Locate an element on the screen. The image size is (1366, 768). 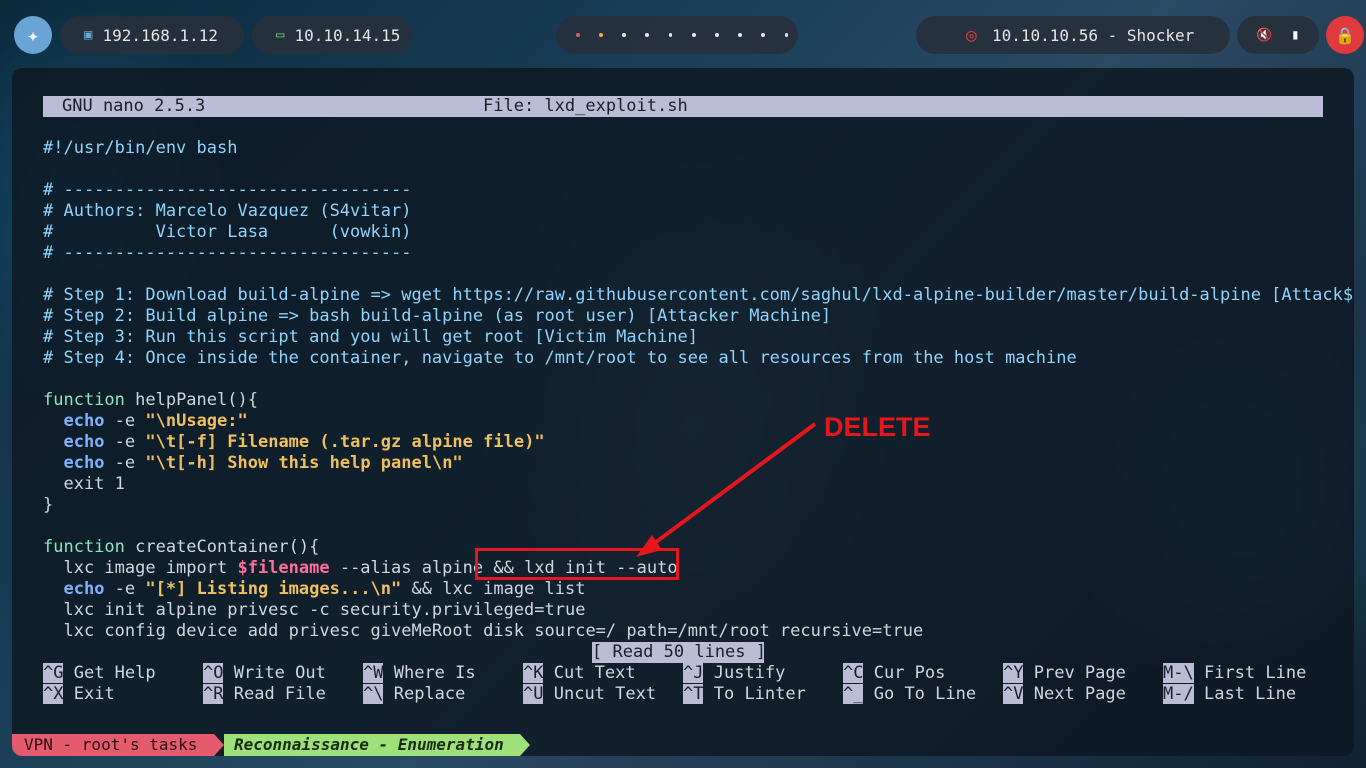
target-widget: ◎ 10.10.10.56 - Shocker is located at coordinates (1073, 35).